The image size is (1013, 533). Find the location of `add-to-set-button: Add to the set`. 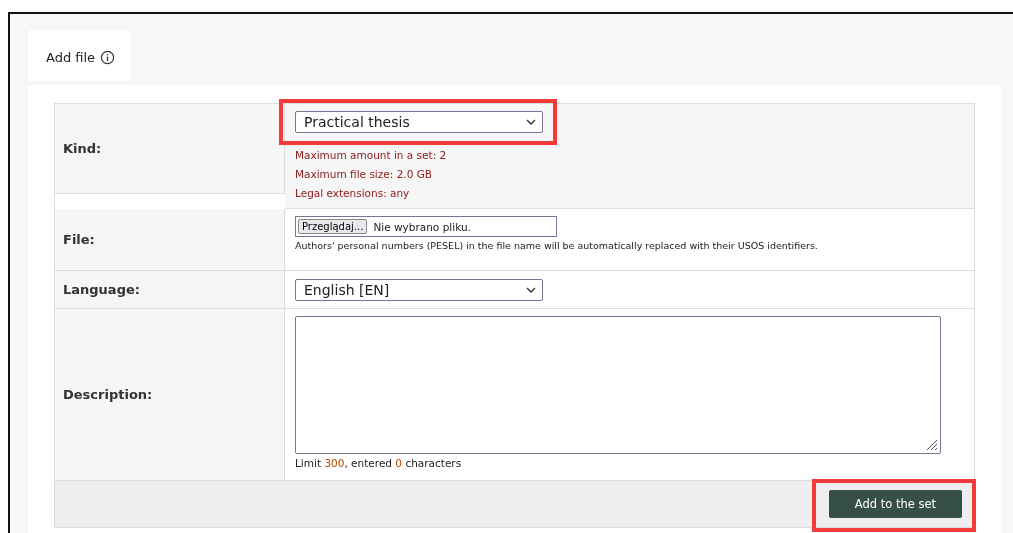

add-to-set-button: Add to the set is located at coordinates (895, 504).